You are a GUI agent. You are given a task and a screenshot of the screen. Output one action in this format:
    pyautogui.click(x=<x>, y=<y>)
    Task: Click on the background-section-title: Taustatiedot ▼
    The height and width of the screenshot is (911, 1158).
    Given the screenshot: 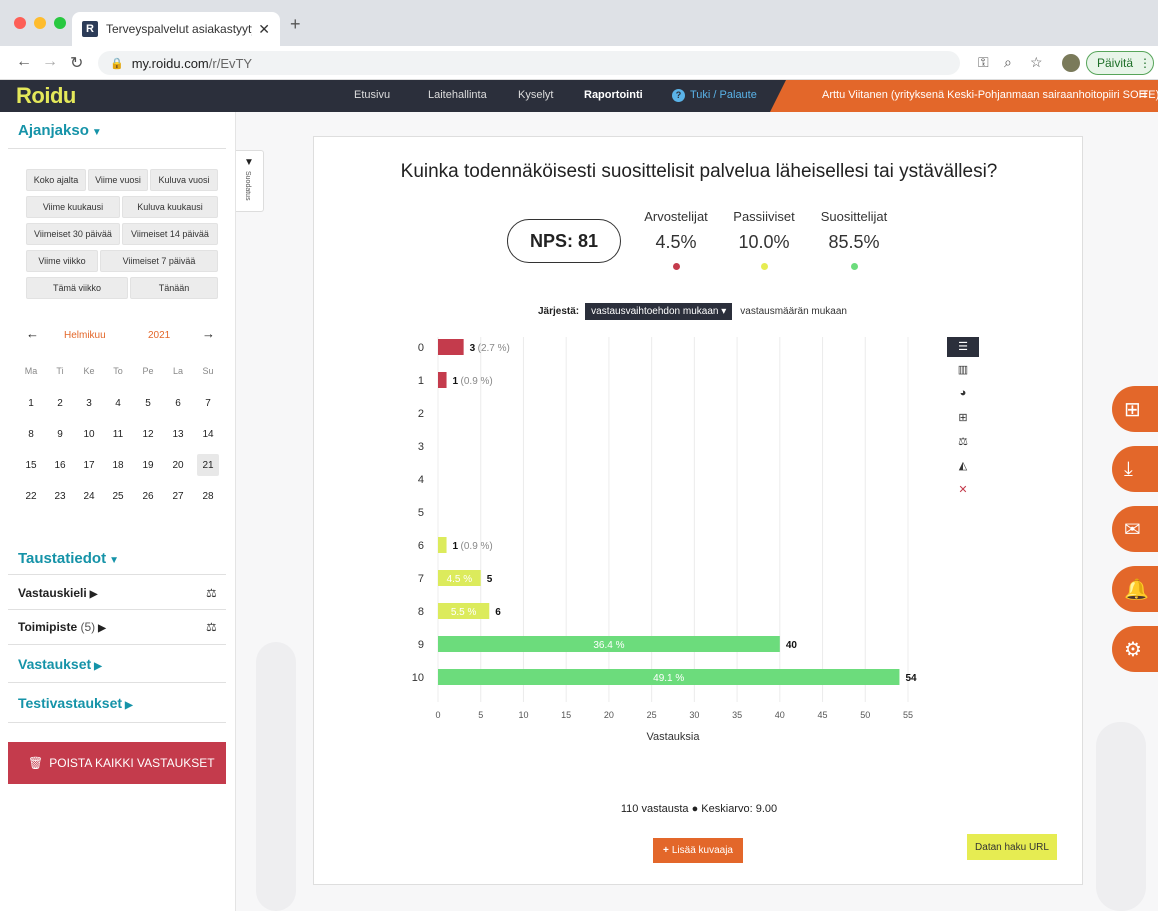 What is the action you would take?
    pyautogui.click(x=68, y=558)
    